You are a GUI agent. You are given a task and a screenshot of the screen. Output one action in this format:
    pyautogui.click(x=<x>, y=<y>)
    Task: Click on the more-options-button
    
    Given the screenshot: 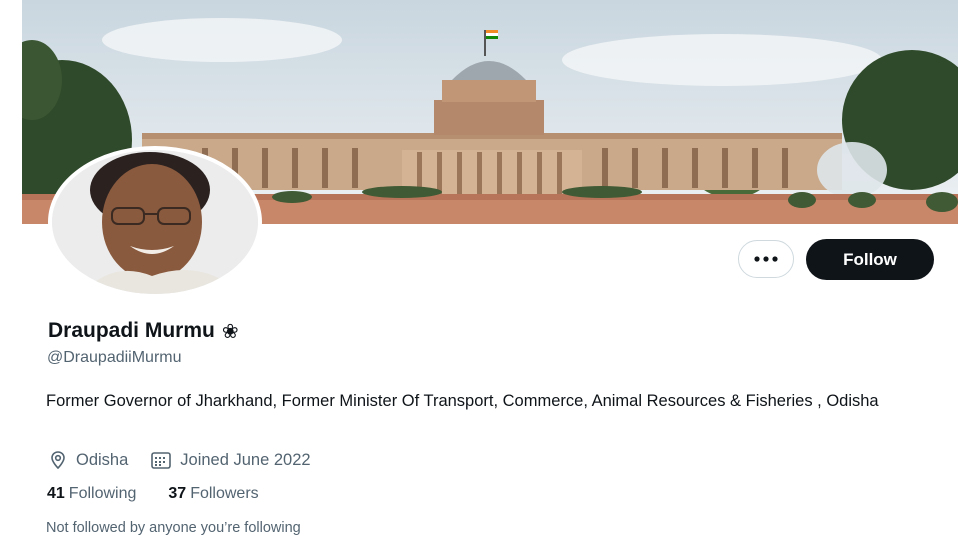 What is the action you would take?
    pyautogui.click(x=766, y=259)
    